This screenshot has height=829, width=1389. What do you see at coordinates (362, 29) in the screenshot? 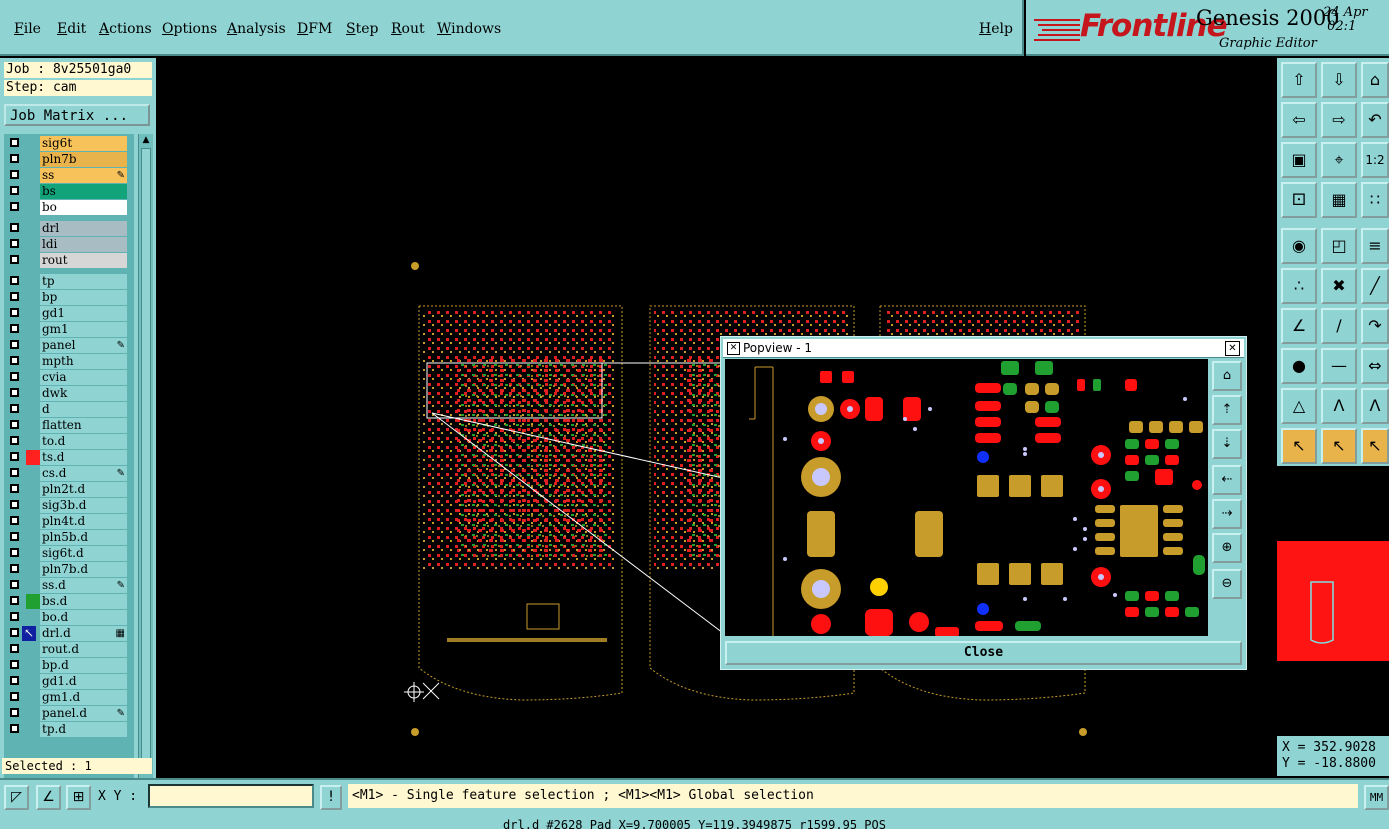
I see `menu-step: Step` at bounding box center [362, 29].